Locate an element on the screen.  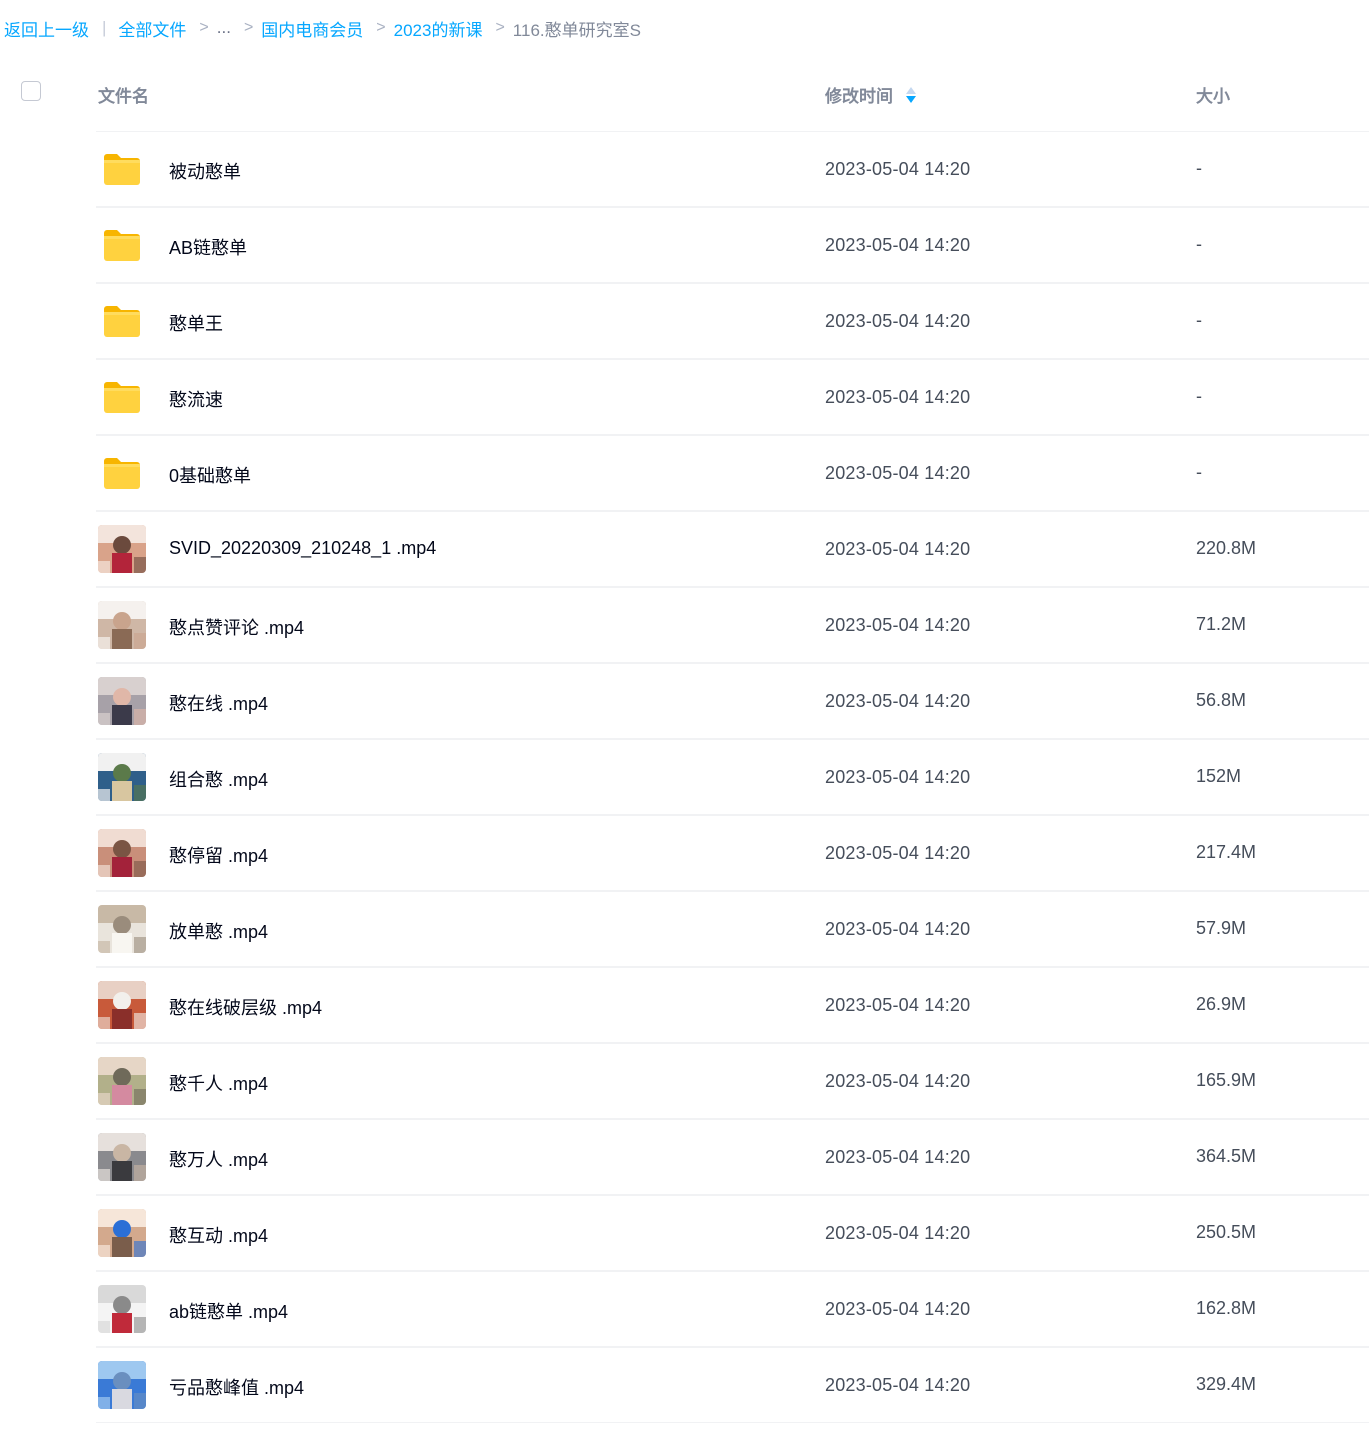
file-row: 憨在线破层级 .mp4 2023-05-04 14:20 26.9M is located at coordinates (684, 1005).